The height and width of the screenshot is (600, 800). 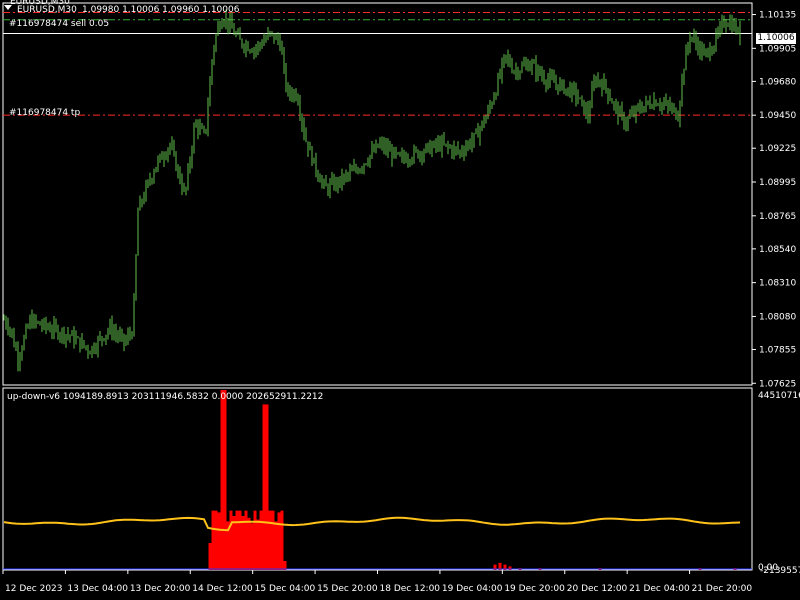 What do you see at coordinates (776, 38) in the screenshot?
I see `current-price-tag: 1.10006` at bounding box center [776, 38].